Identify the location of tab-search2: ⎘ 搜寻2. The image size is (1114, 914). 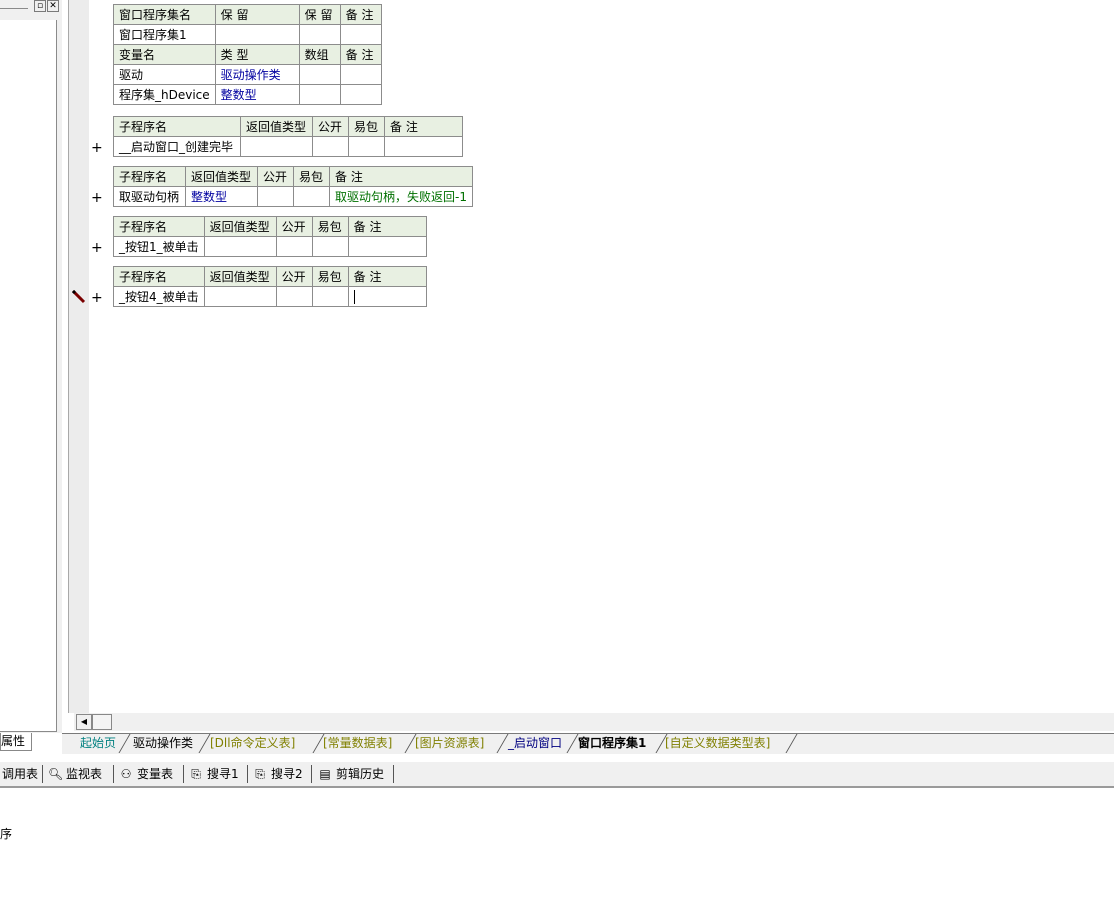
(277, 774).